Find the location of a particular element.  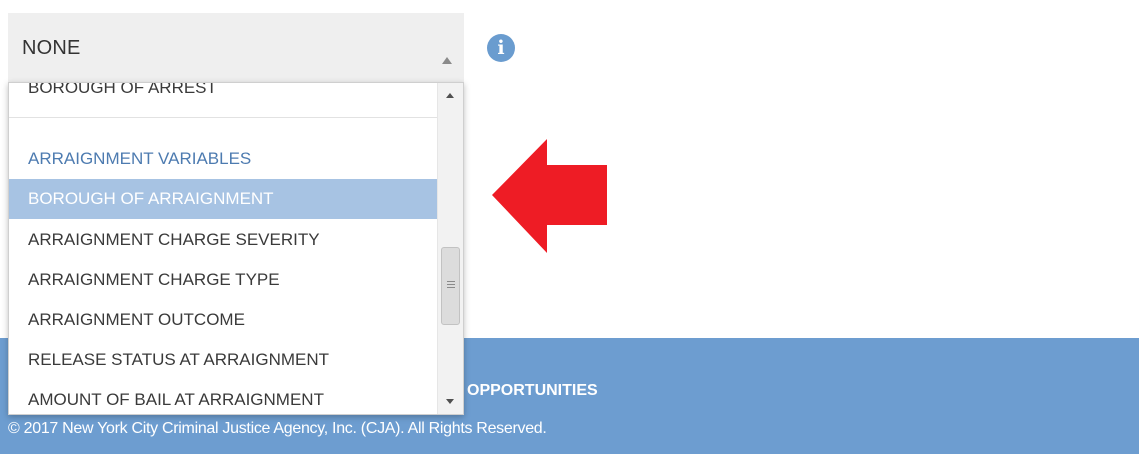

variable-select: NONE is located at coordinates (236, 48).